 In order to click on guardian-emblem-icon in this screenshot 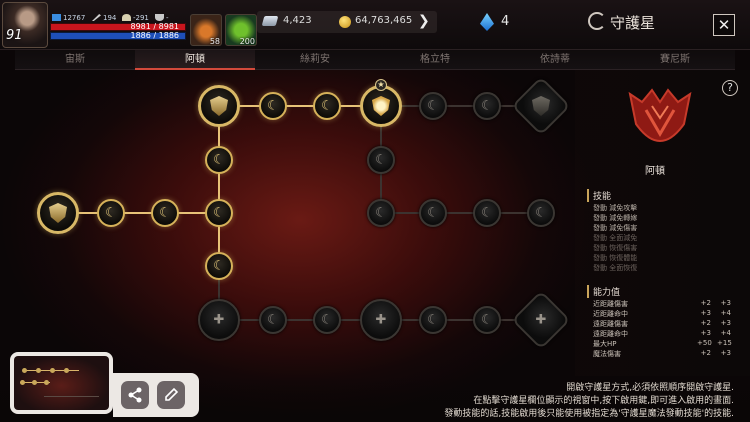, I will do `click(660, 115)`.